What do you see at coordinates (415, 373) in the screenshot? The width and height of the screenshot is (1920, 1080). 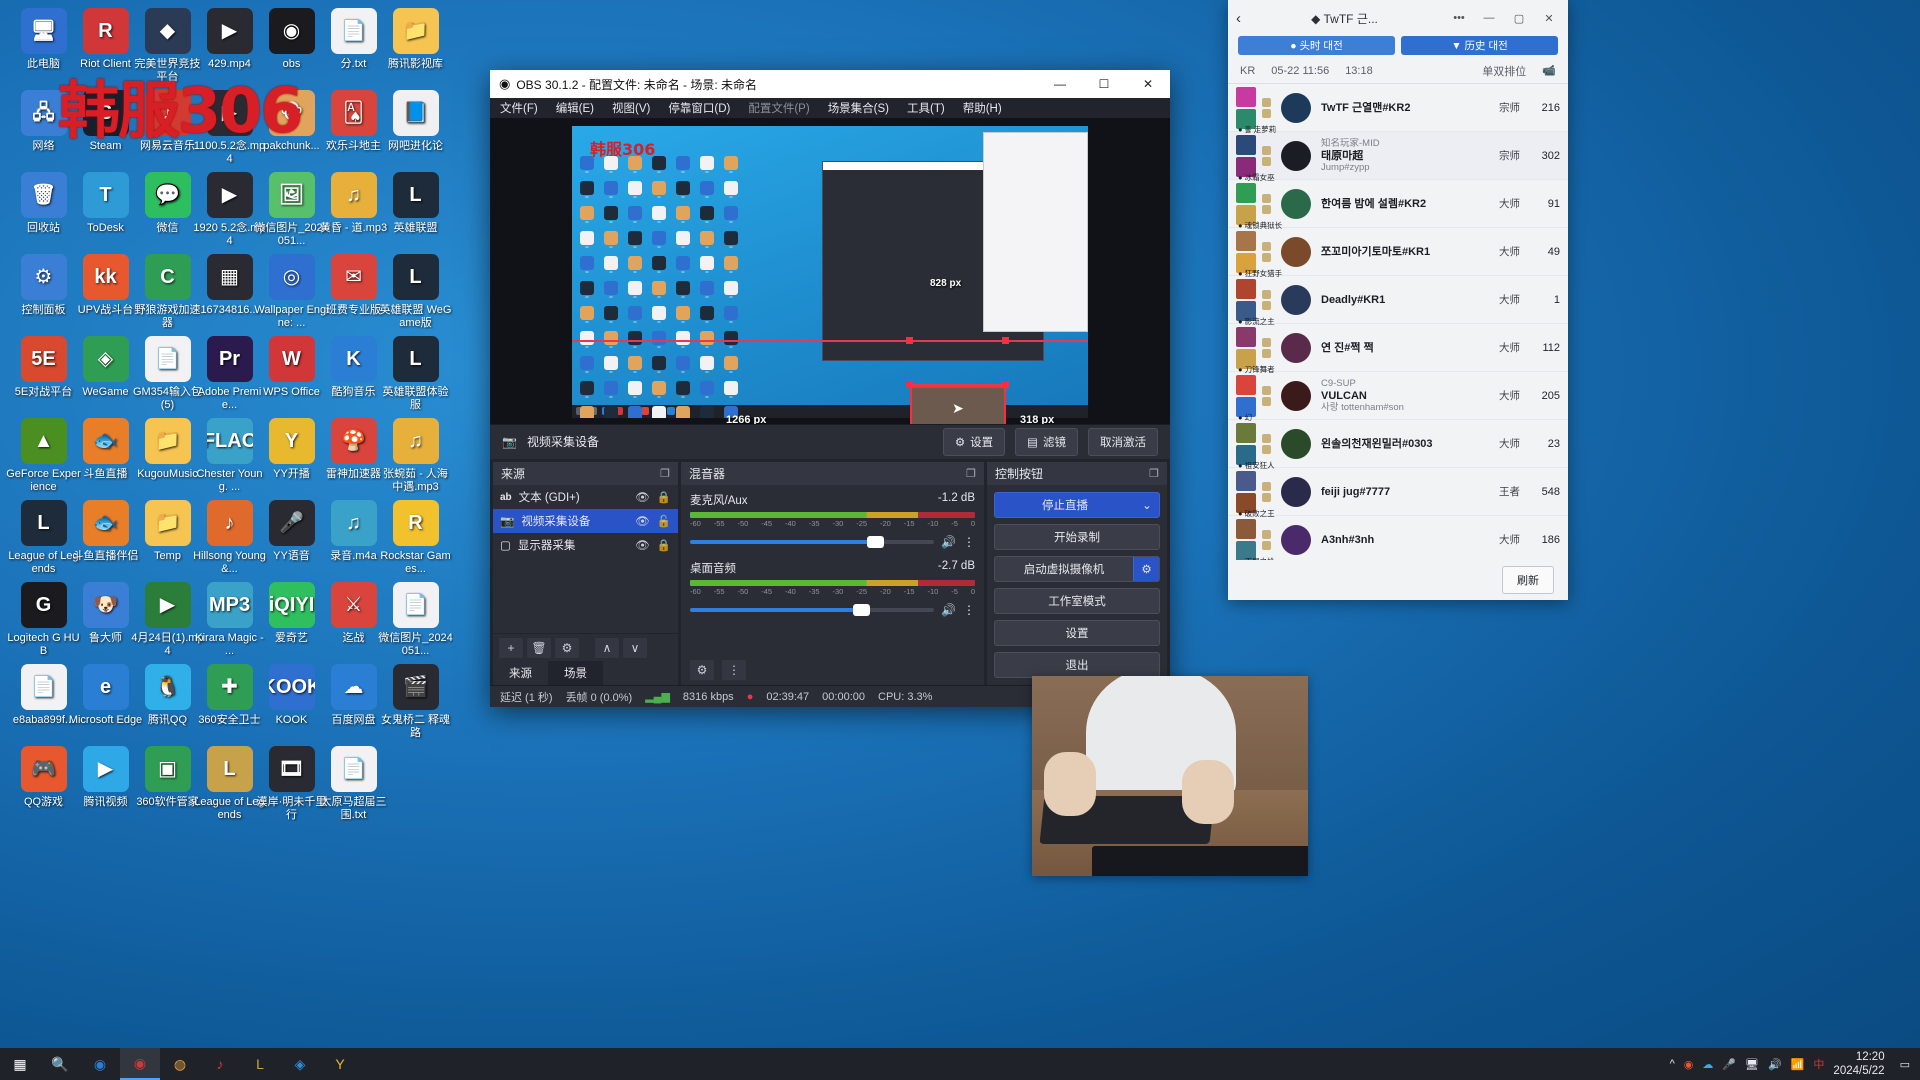 I see `desktop-icon: L 英雄联盟体验服` at bounding box center [415, 373].